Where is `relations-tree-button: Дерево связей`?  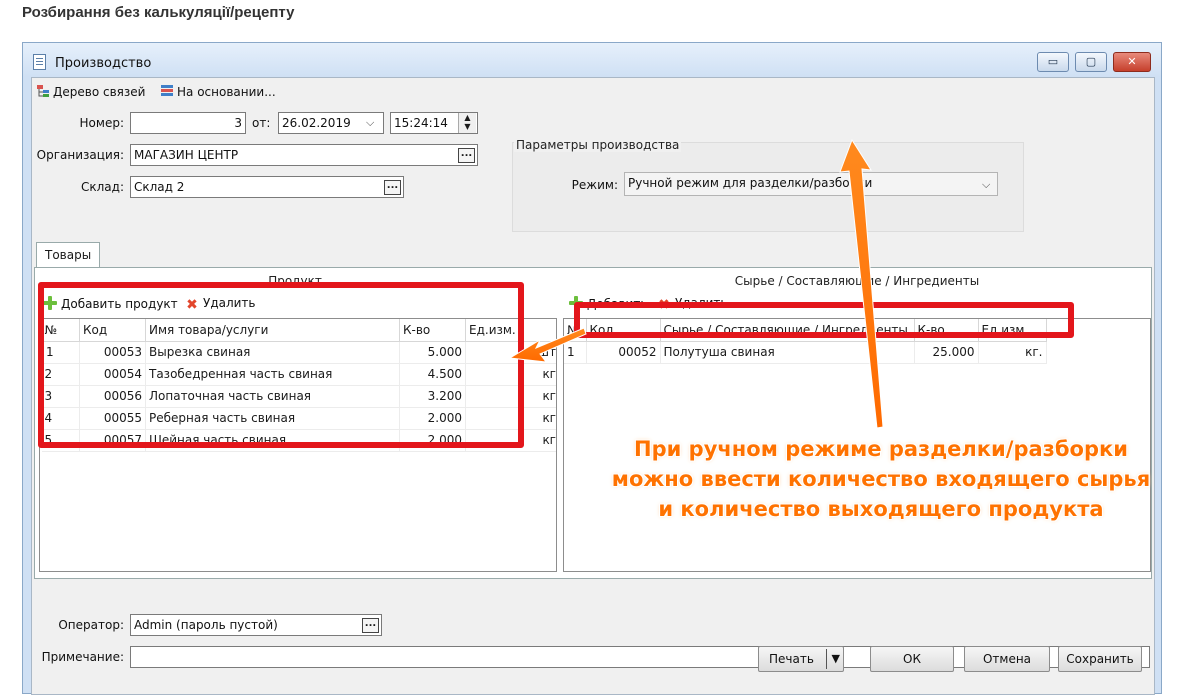
relations-tree-button: Дерево связей is located at coordinates (90, 91).